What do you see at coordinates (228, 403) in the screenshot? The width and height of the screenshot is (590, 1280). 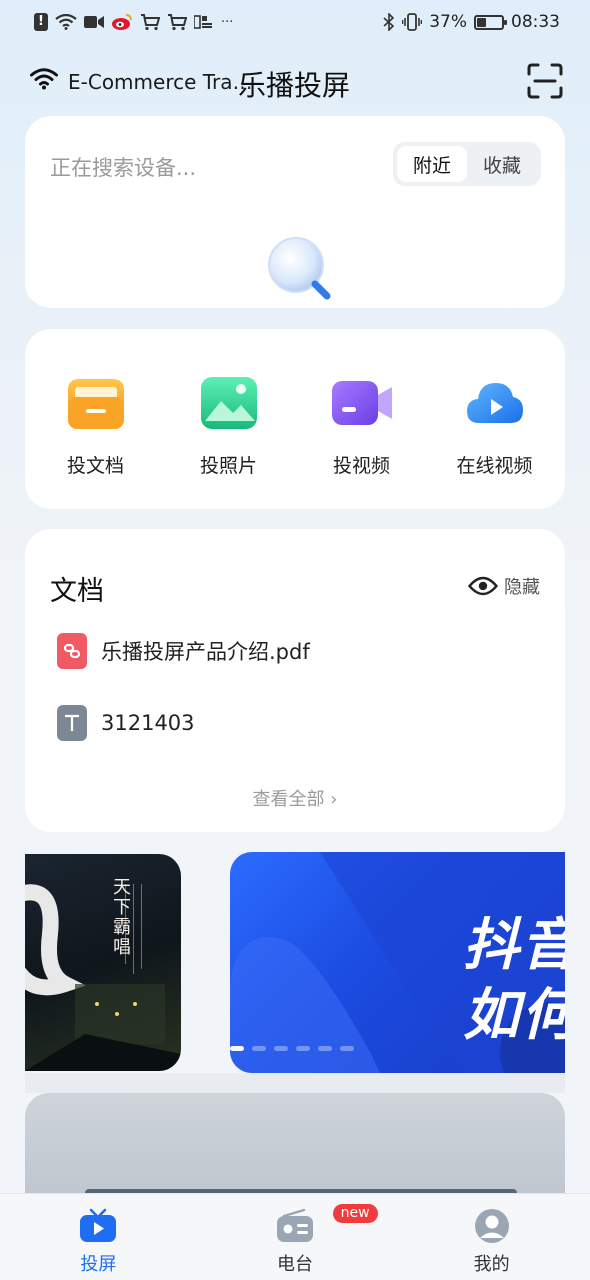 I see `image-icon` at bounding box center [228, 403].